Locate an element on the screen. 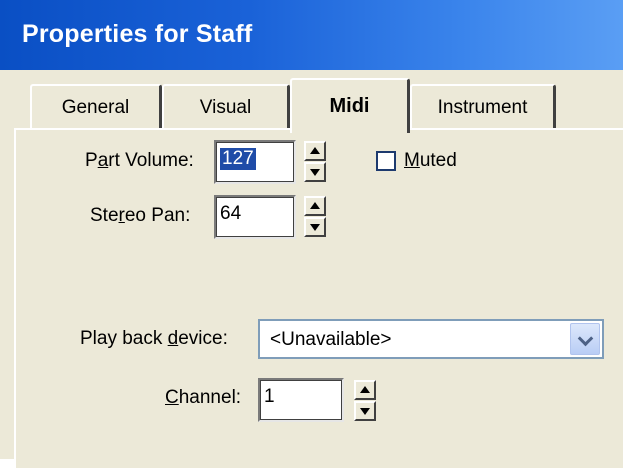  part-volume-input: 127 is located at coordinates (255, 162).